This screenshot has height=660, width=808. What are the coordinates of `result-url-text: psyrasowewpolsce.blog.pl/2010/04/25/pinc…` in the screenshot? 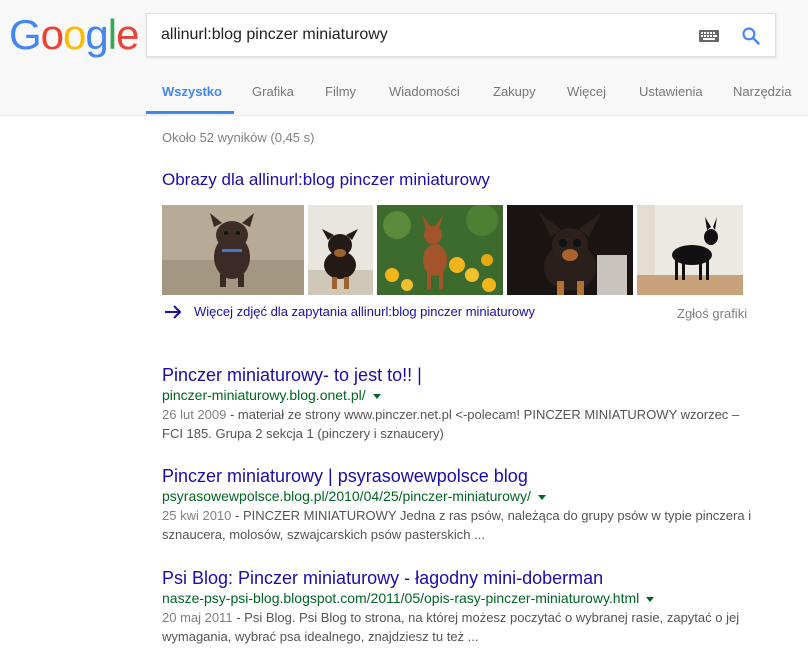 It's located at (346, 496).